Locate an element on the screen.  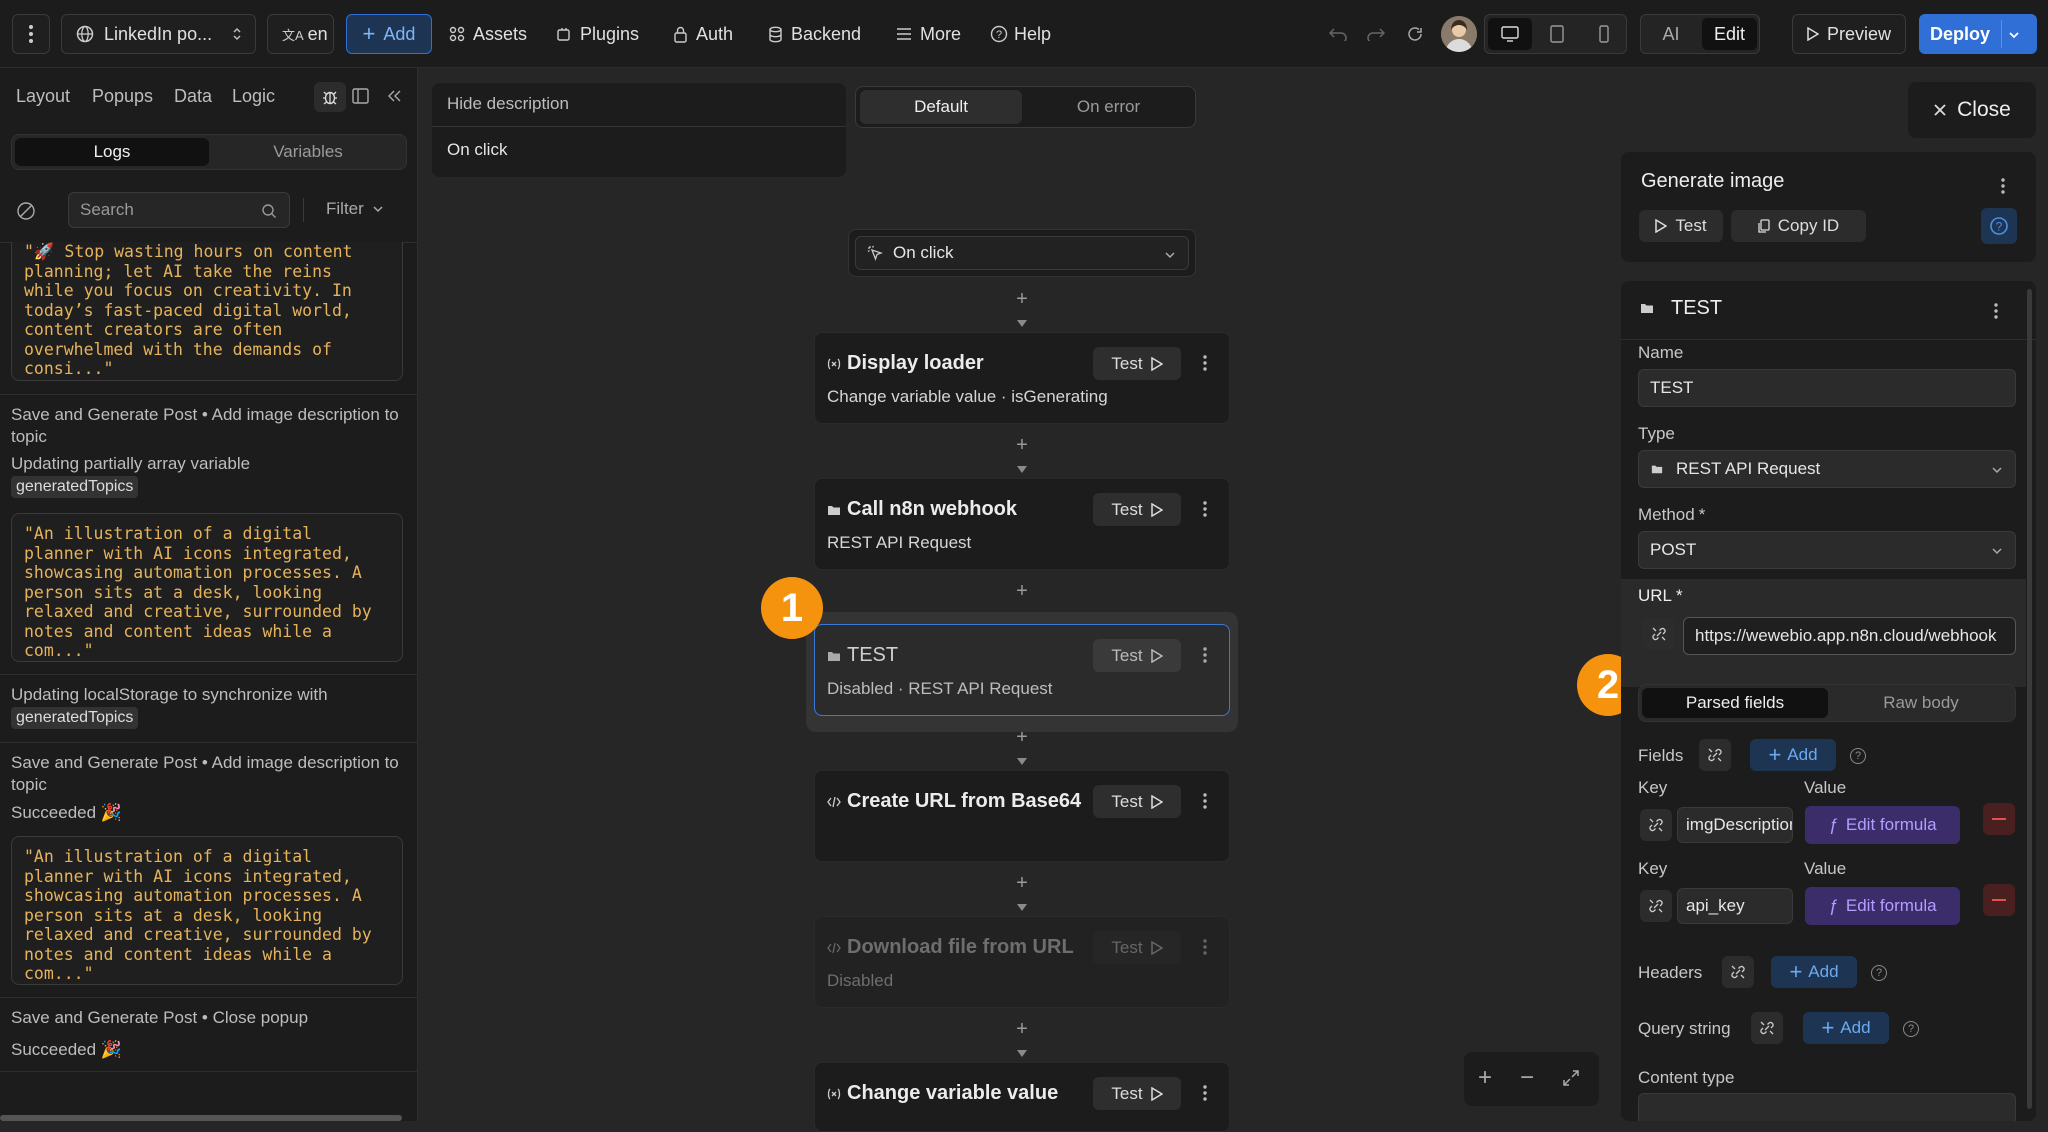
tab-variables: Variables is located at coordinates (308, 152).